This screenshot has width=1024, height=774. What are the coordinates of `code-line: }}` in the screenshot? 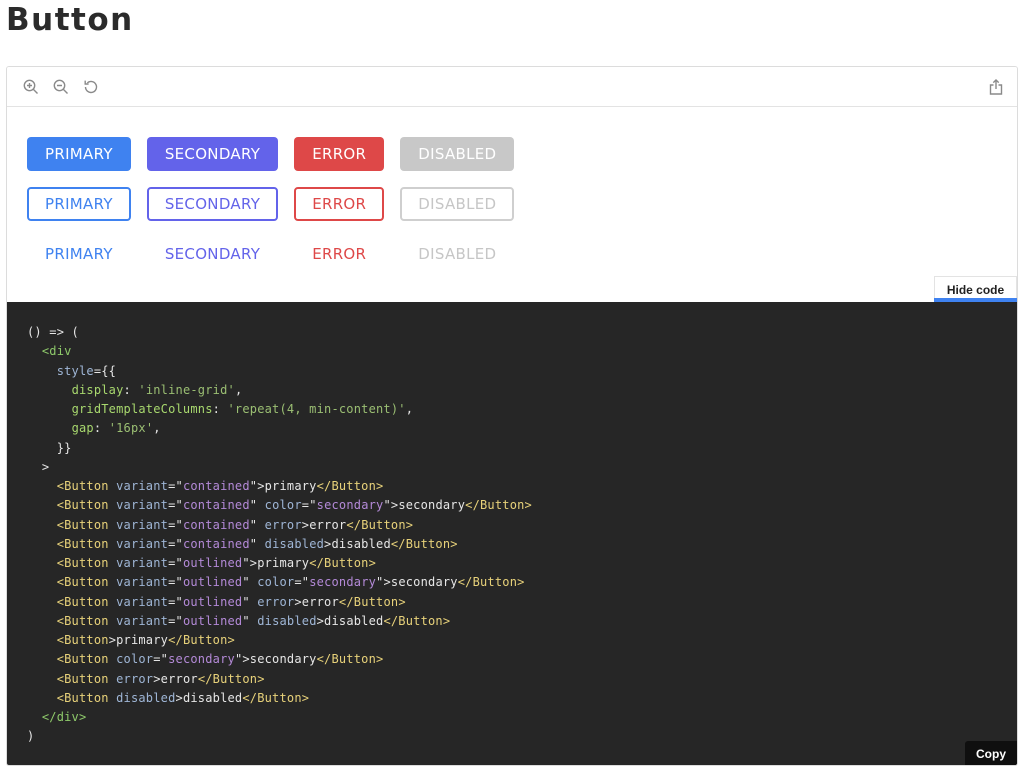 It's located at (279, 448).